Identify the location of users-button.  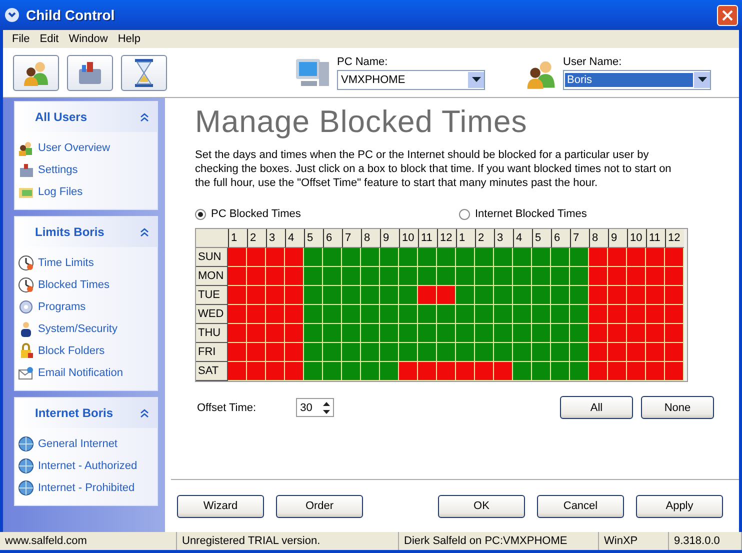
(36, 72).